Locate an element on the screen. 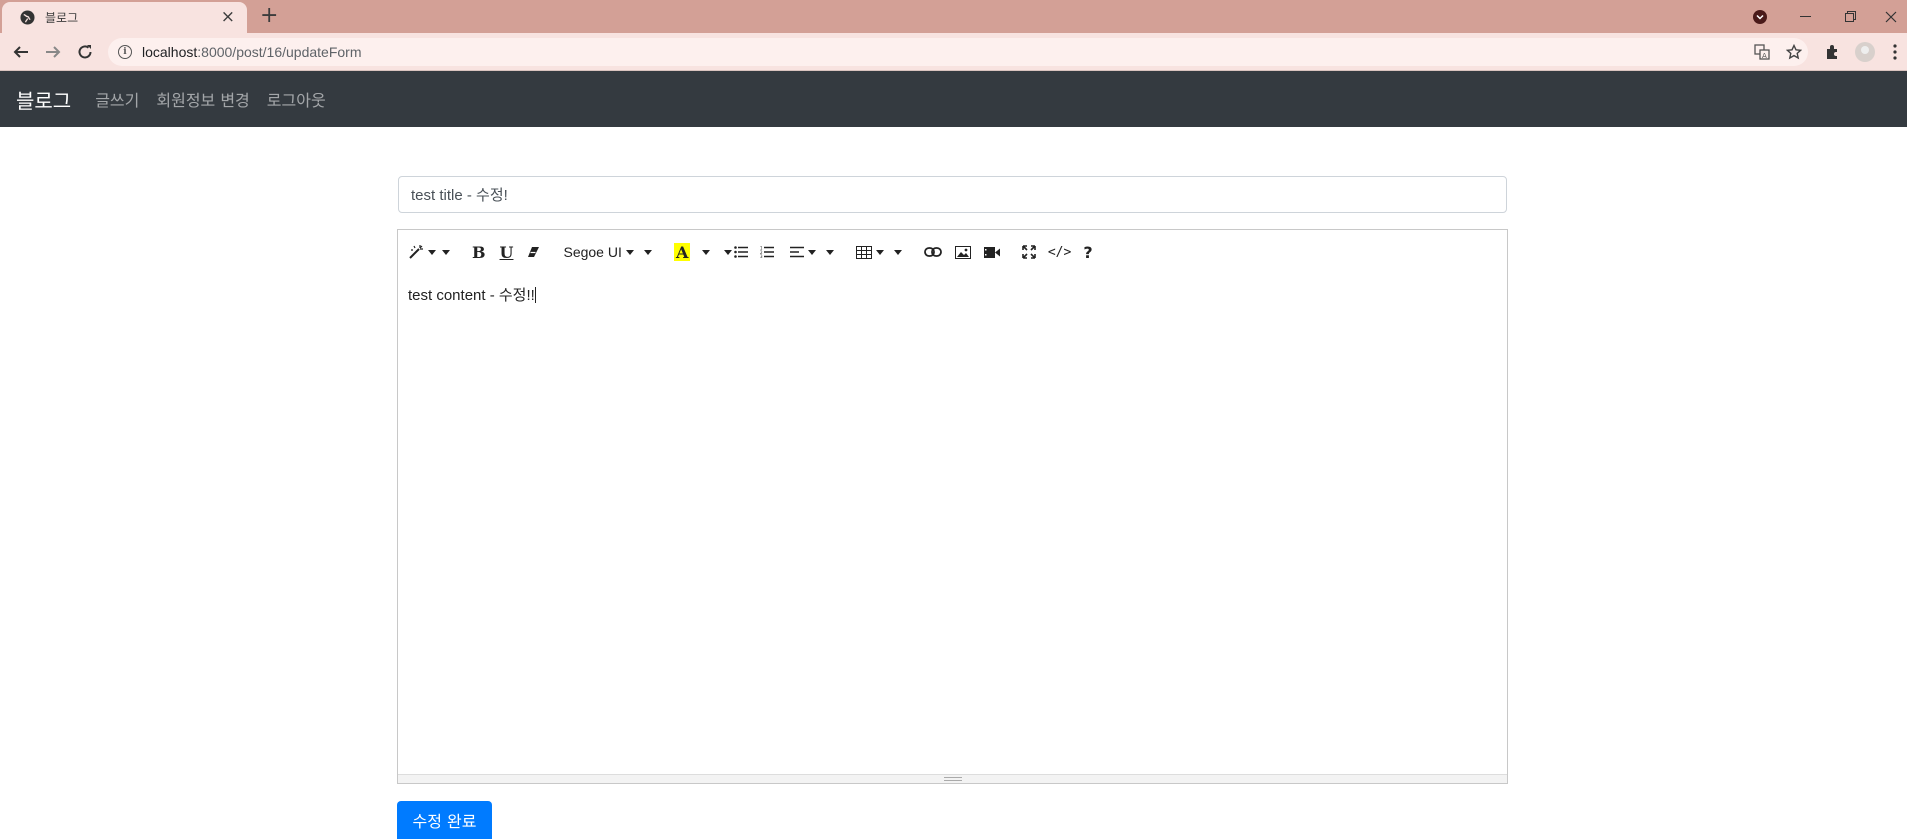 This screenshot has height=839, width=1907. picture-icon is located at coordinates (962, 252).